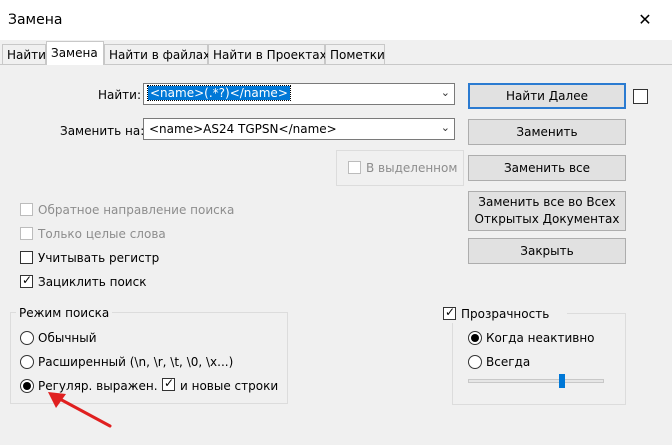  I want to click on find-next-extra-checkbox, so click(640, 96).